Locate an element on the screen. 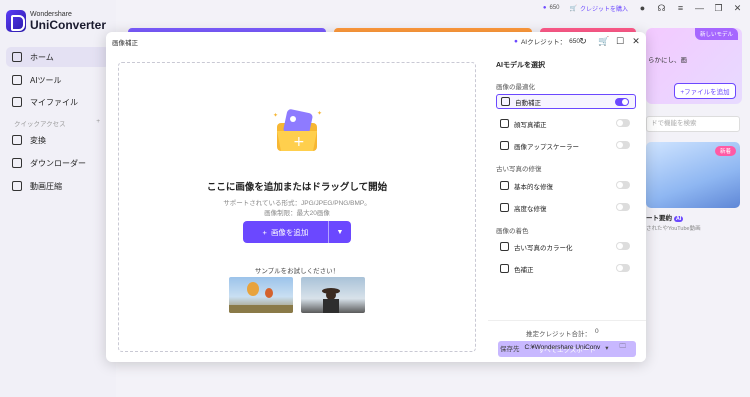 The image size is (750, 397). folder-icon: 🗀 is located at coordinates (623, 347).